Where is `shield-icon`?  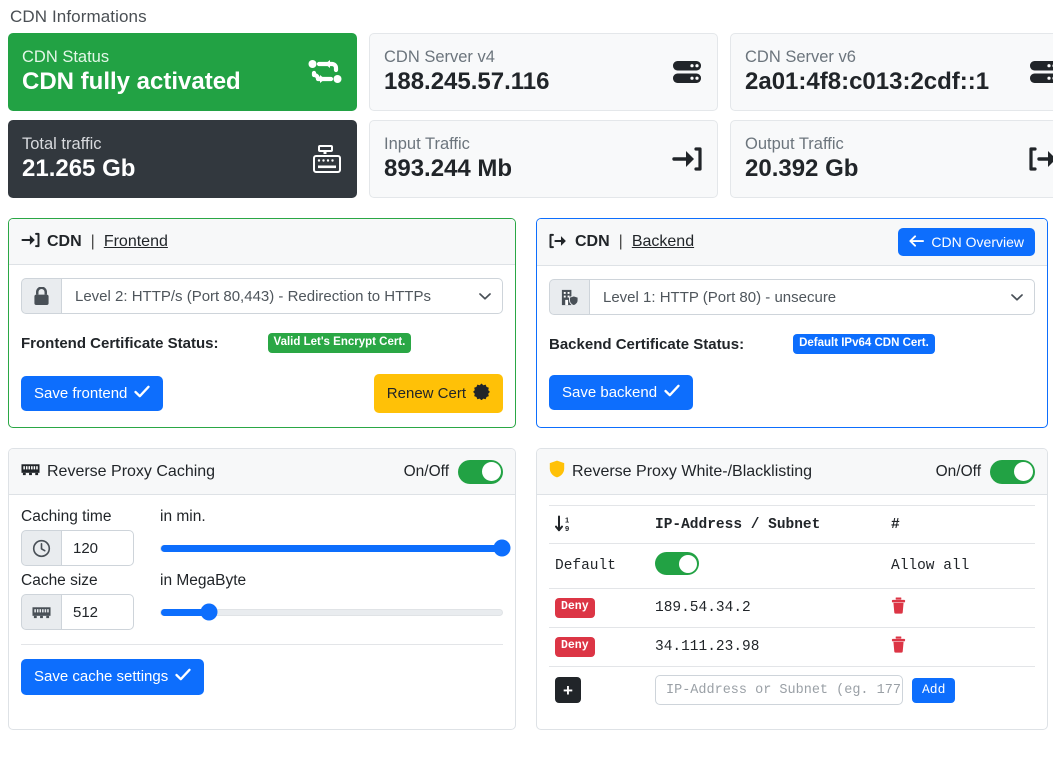
shield-icon is located at coordinates (557, 471).